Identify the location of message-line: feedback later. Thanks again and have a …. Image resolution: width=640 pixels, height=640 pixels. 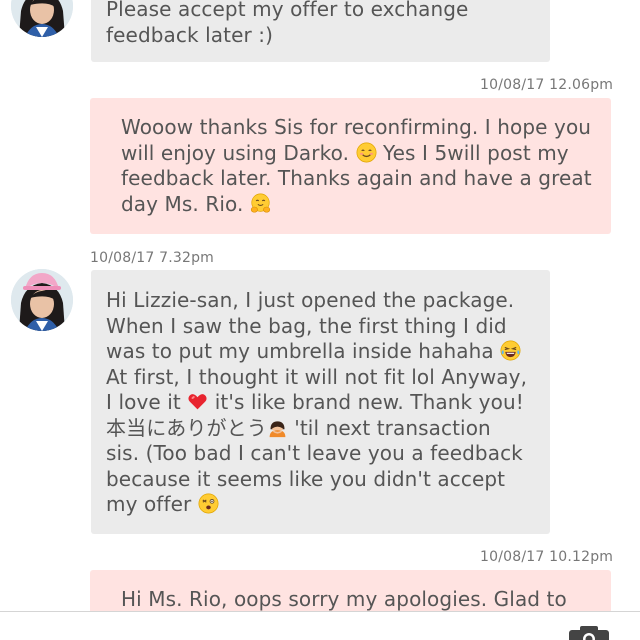
(356, 178).